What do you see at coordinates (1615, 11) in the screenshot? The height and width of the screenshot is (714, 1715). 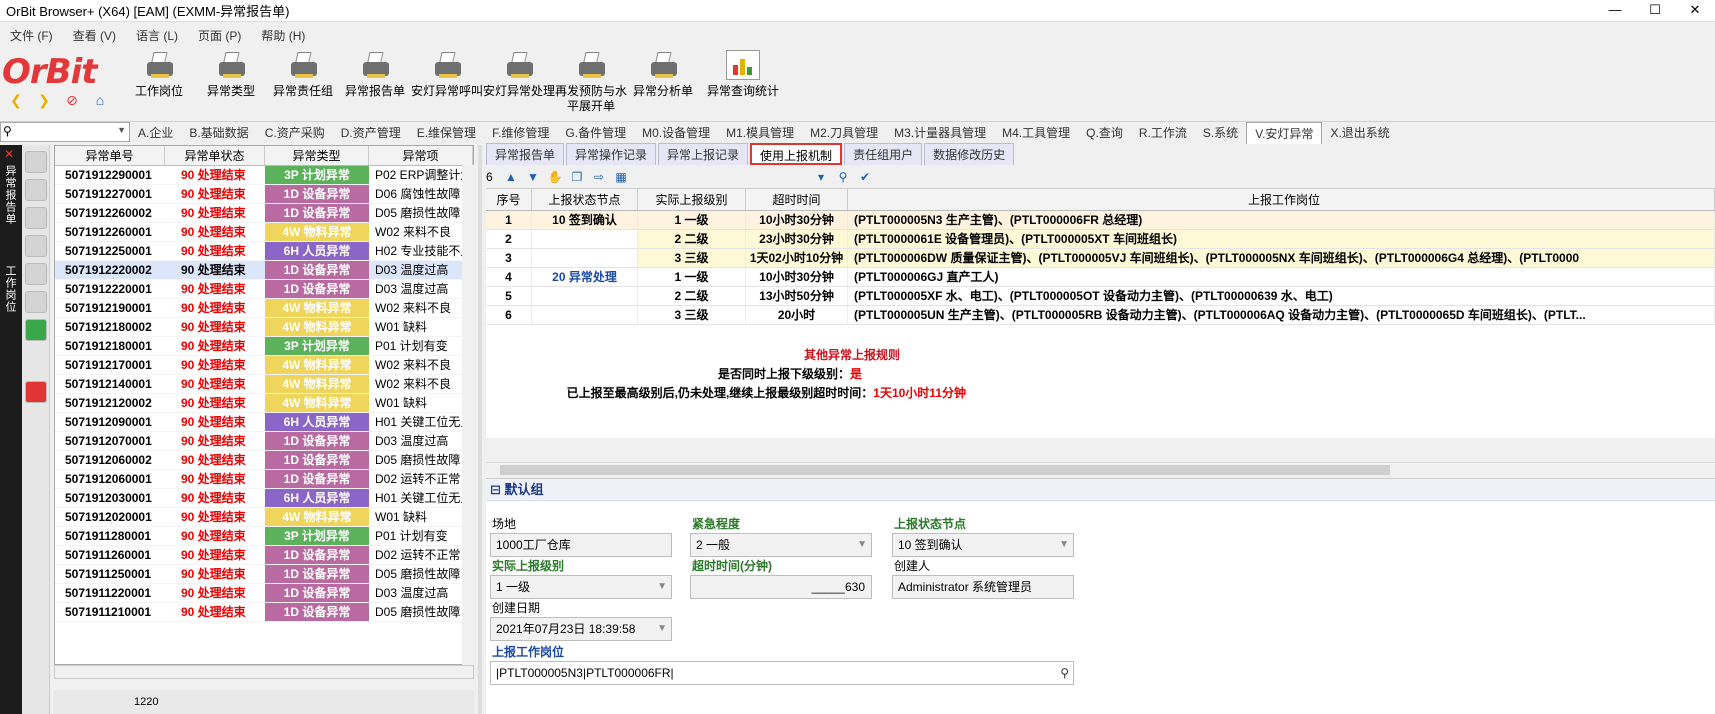 I see `minimize-icon: —` at bounding box center [1615, 11].